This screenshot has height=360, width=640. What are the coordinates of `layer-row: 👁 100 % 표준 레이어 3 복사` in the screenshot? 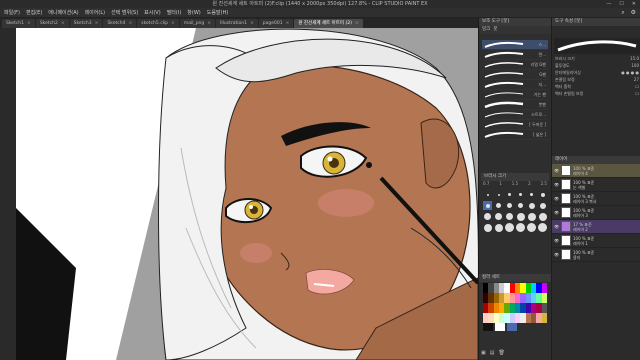 It's located at (596, 199).